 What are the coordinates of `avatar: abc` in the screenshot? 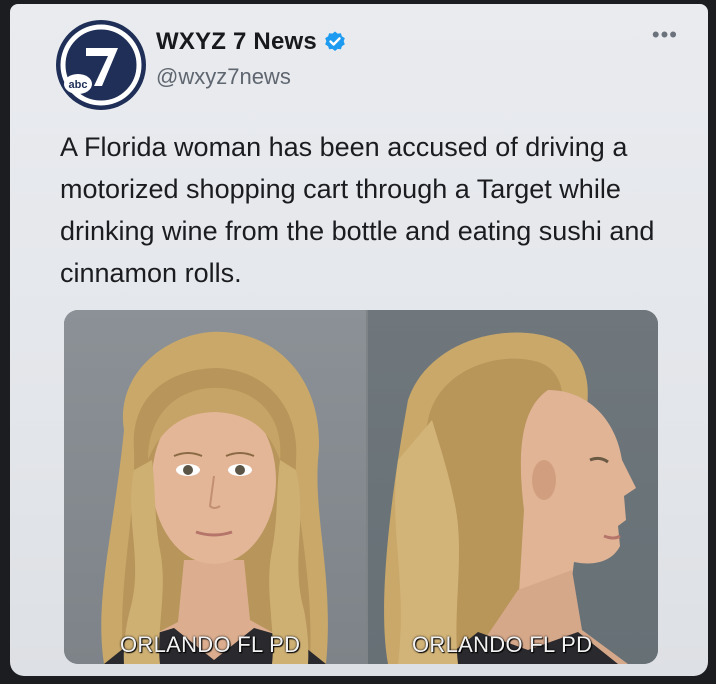 It's located at (101, 65).